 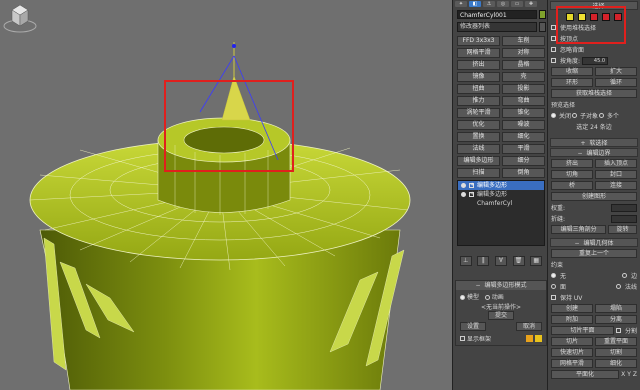 I want to click on repeat-last-button: 重复上一个, so click(x=594, y=253).